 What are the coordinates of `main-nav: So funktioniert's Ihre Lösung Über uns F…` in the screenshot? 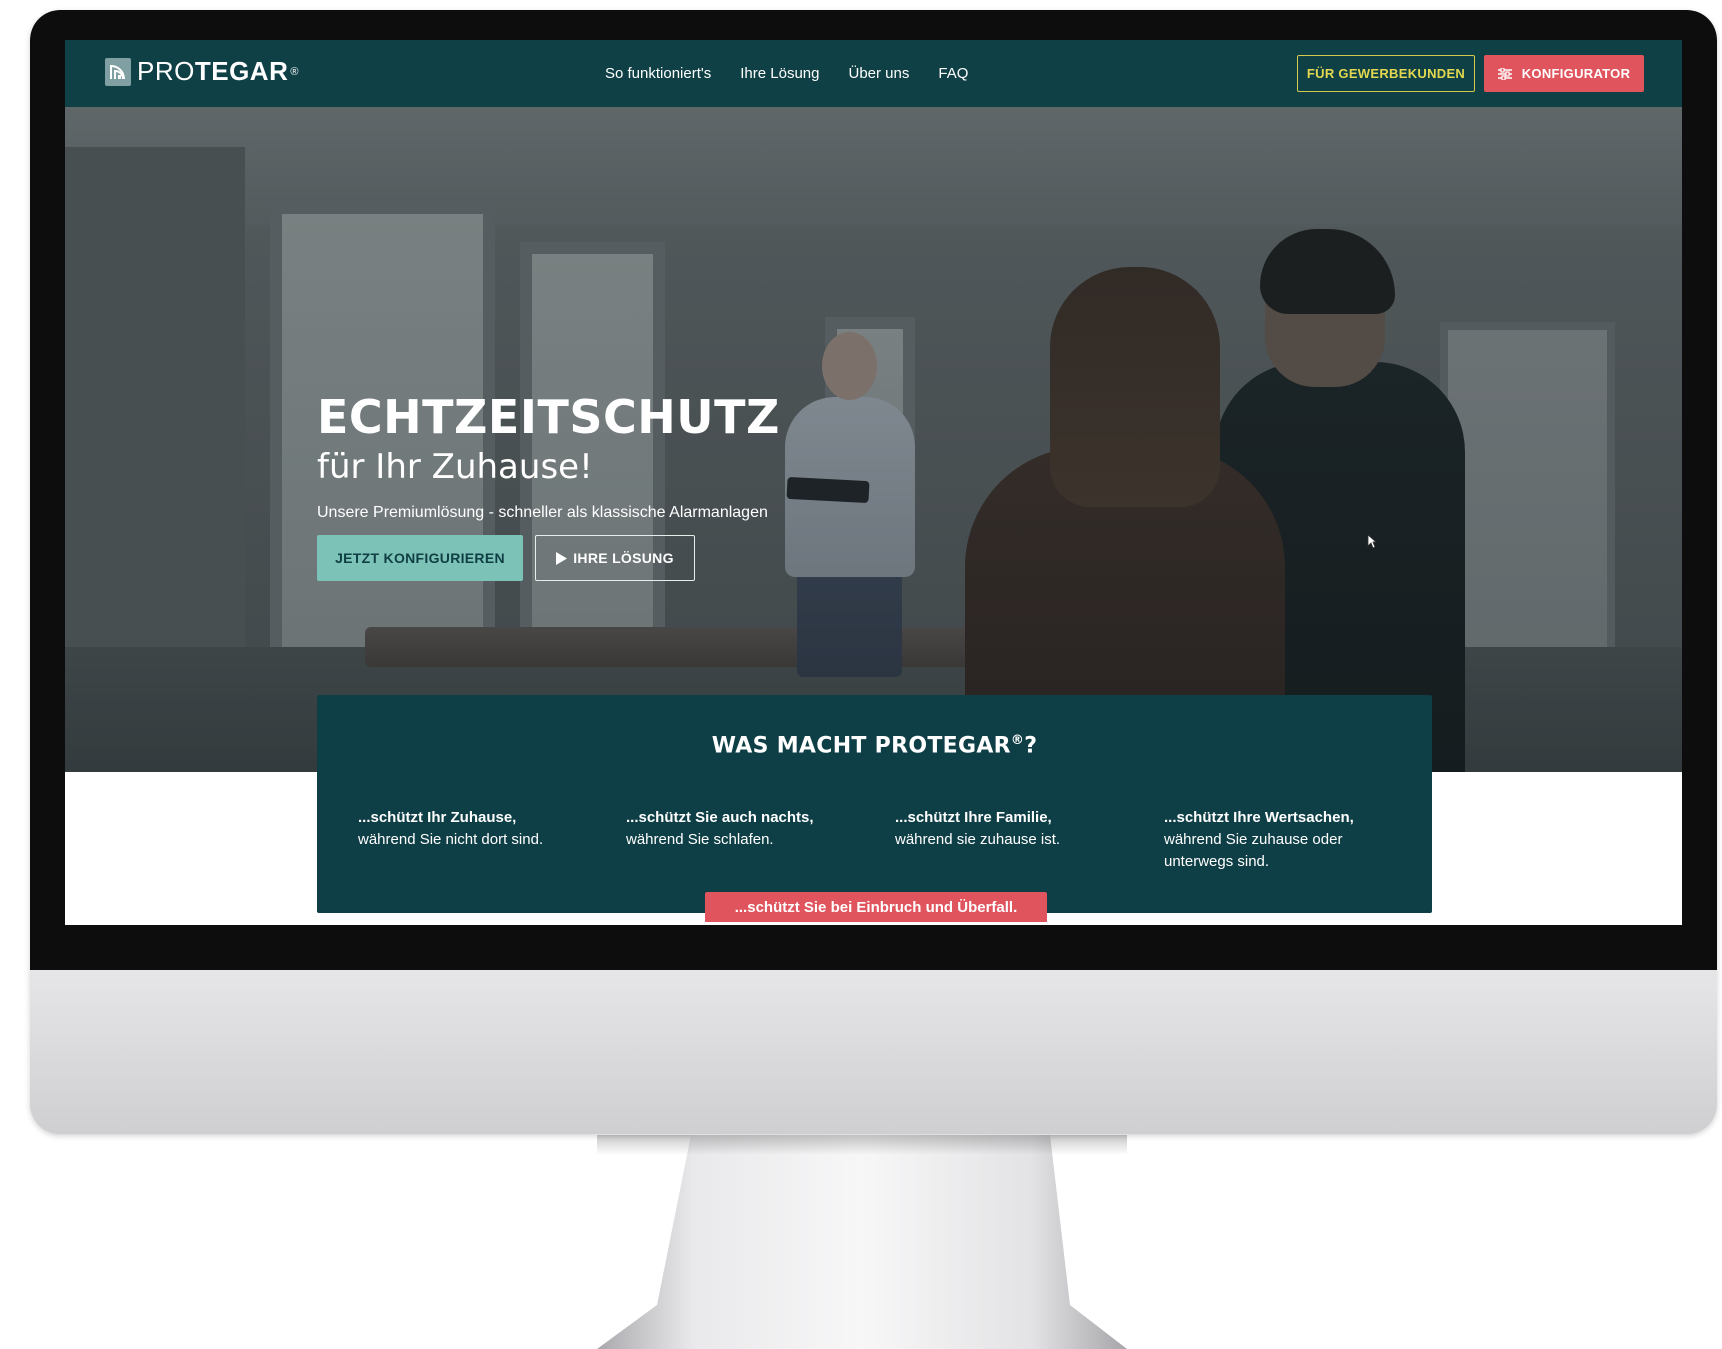 It's located at (801, 73).